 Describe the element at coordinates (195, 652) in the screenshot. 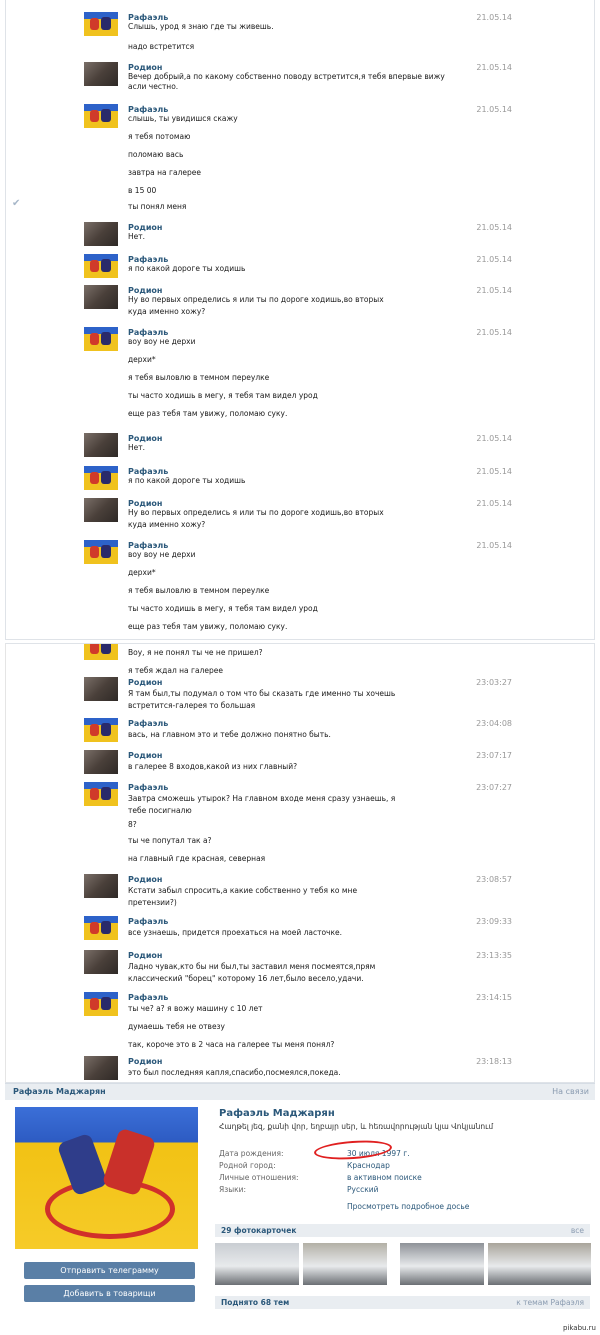

I see `message-text: Воу, я не понял ты че не пришел?` at that location.